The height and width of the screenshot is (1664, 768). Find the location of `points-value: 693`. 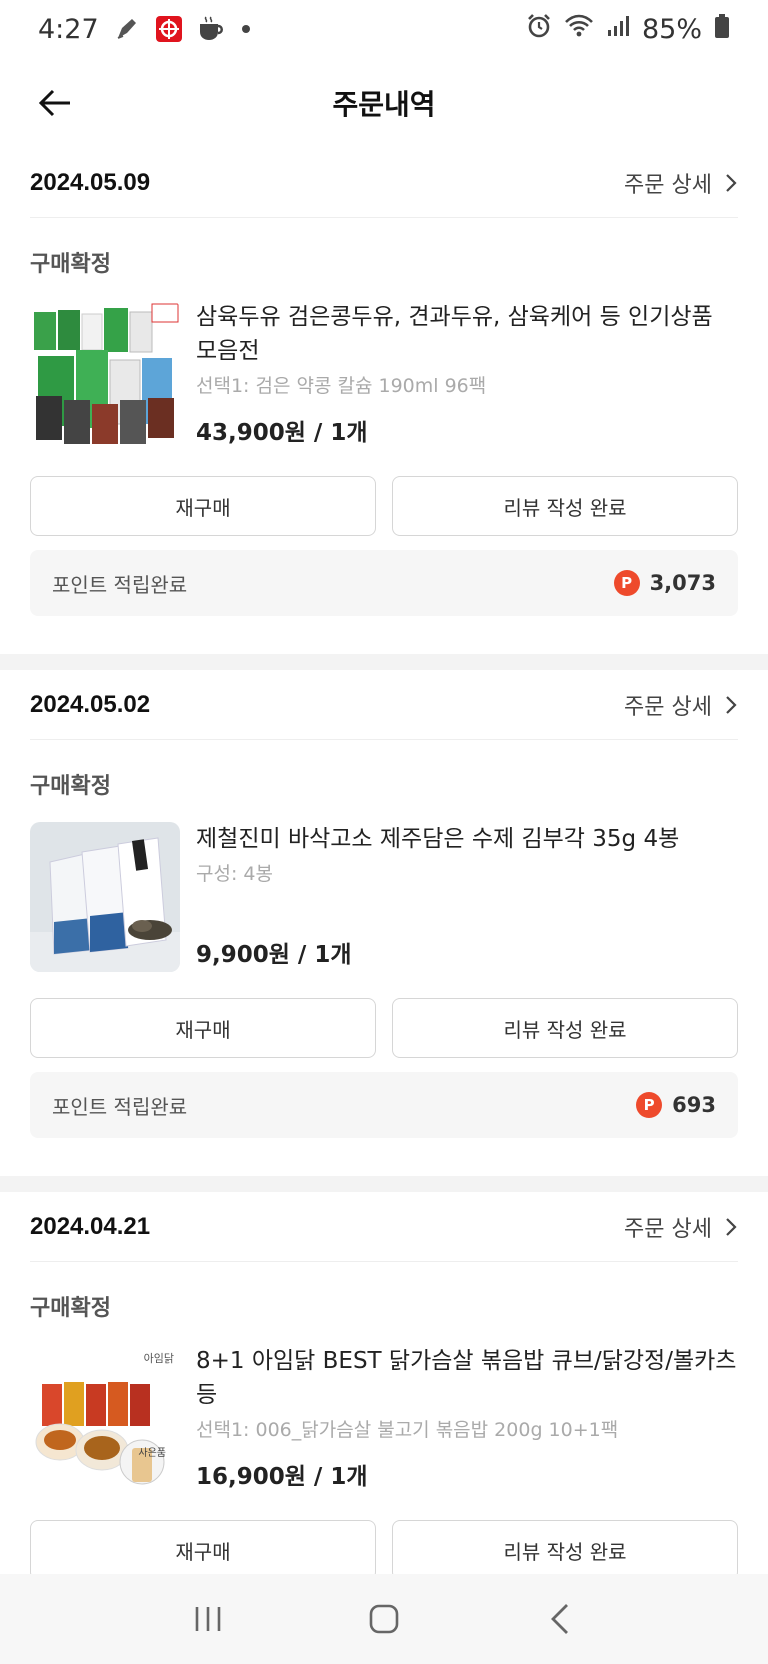

points-value: 693 is located at coordinates (694, 1105).